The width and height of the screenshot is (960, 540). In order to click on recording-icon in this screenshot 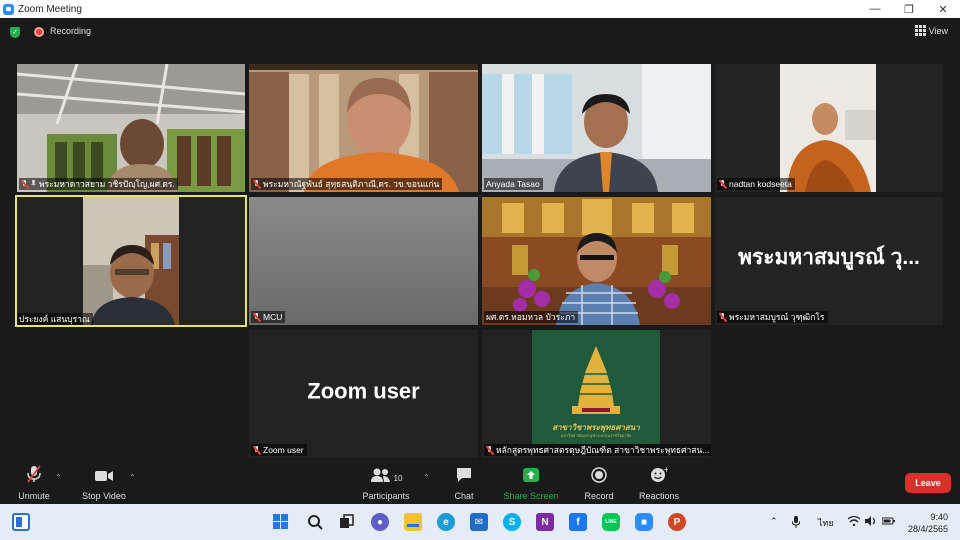, I will do `click(39, 32)`.